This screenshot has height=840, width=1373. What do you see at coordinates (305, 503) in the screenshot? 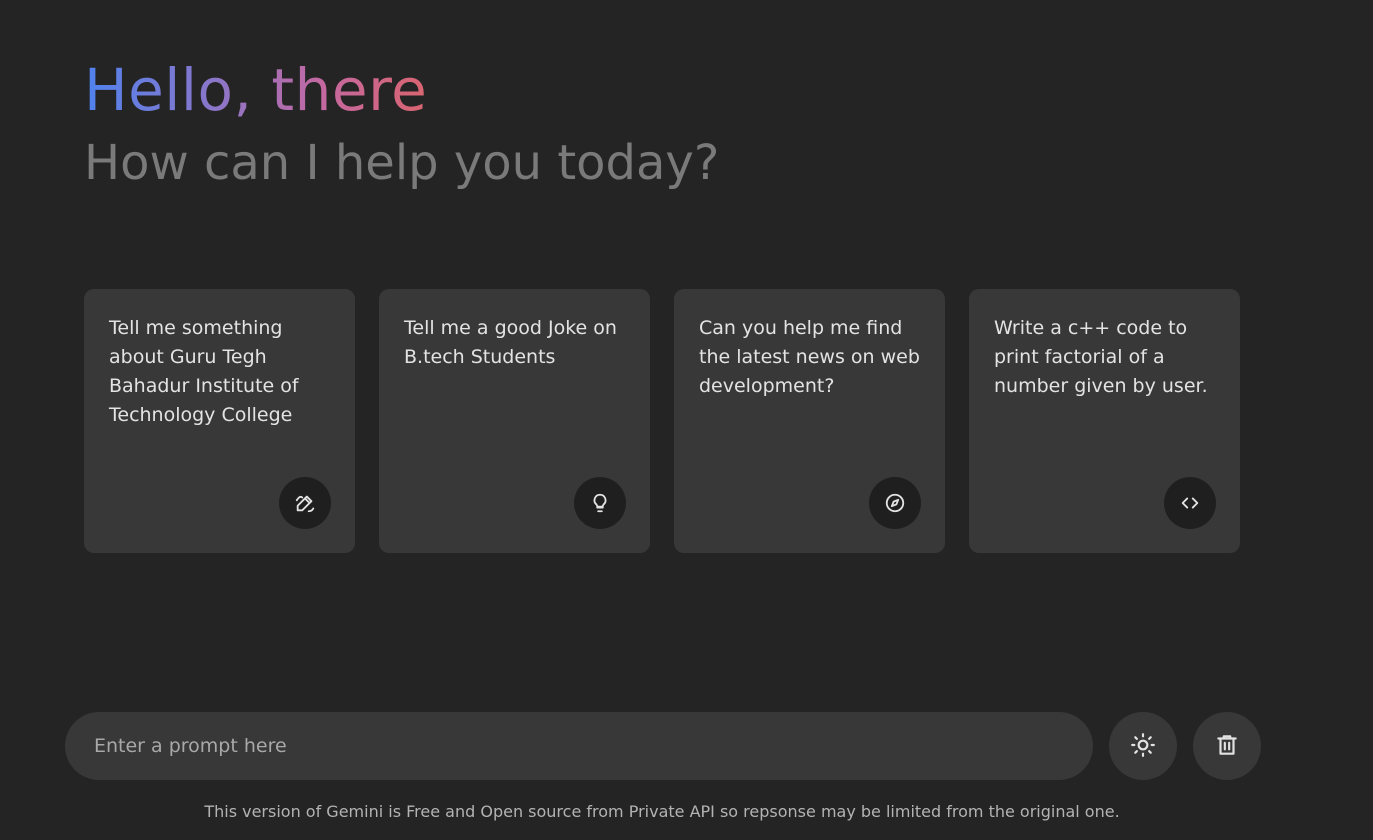
I see `draw-icon` at bounding box center [305, 503].